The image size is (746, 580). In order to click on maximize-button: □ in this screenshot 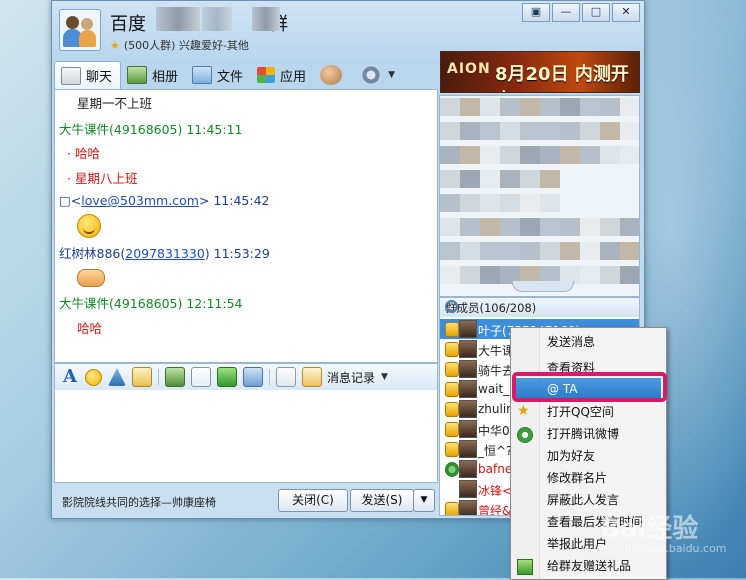, I will do `click(596, 12)`.